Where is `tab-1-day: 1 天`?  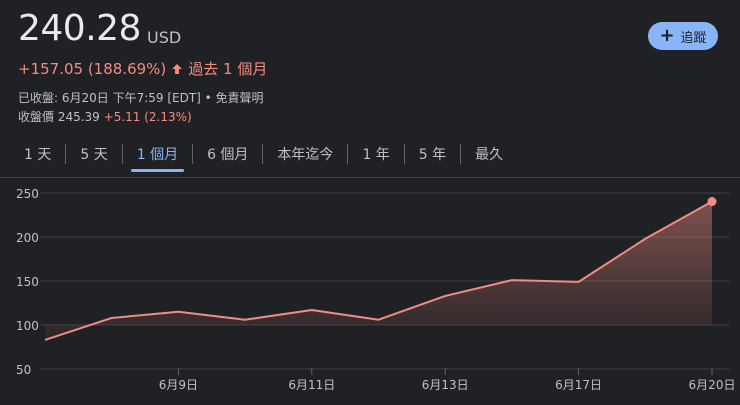
tab-1-day: 1 天 is located at coordinates (37, 154).